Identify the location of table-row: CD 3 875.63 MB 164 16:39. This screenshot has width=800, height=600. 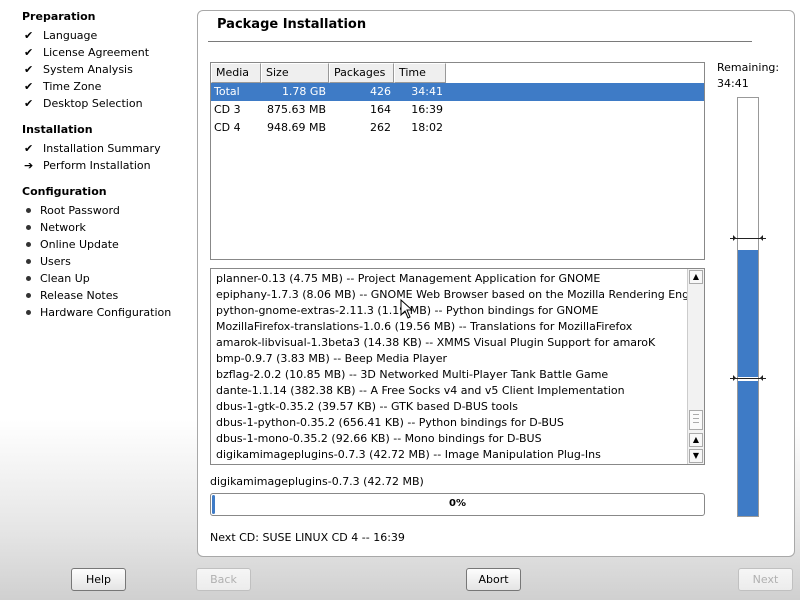
(457, 110).